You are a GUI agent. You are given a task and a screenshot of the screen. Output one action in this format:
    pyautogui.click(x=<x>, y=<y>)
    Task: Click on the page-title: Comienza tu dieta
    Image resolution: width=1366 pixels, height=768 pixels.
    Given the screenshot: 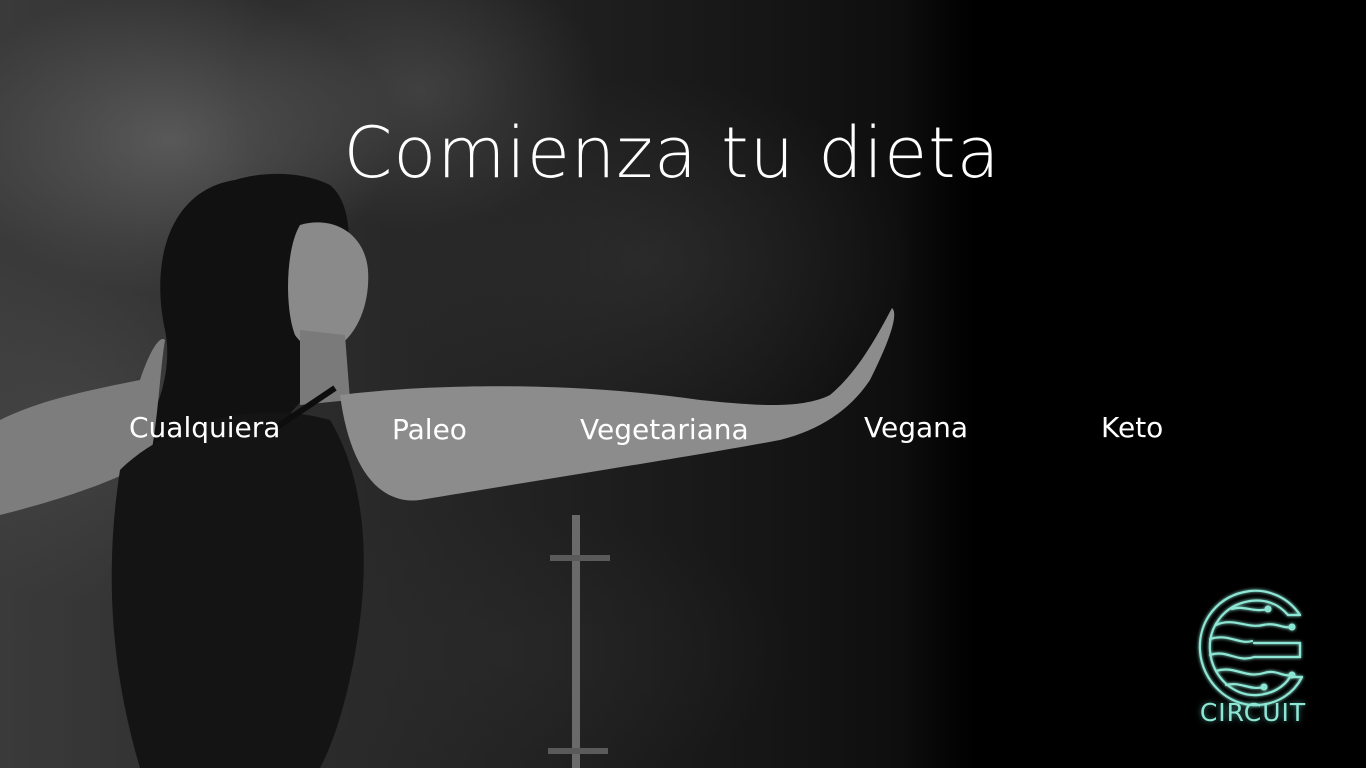 What is the action you would take?
    pyautogui.click(x=672, y=153)
    